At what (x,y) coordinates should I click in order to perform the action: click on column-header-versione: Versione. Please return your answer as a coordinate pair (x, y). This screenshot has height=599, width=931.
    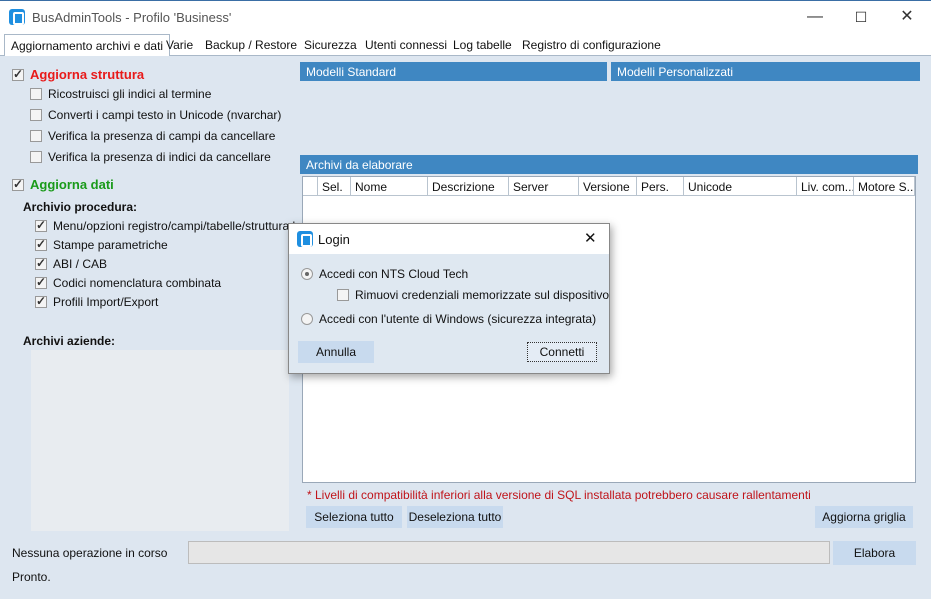
    Looking at the image, I should click on (608, 186).